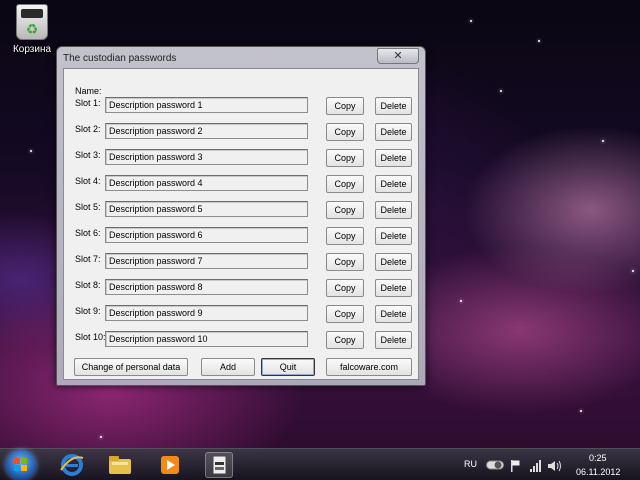  Describe the element at coordinates (288, 367) in the screenshot. I see `quit-button: Quit` at that location.